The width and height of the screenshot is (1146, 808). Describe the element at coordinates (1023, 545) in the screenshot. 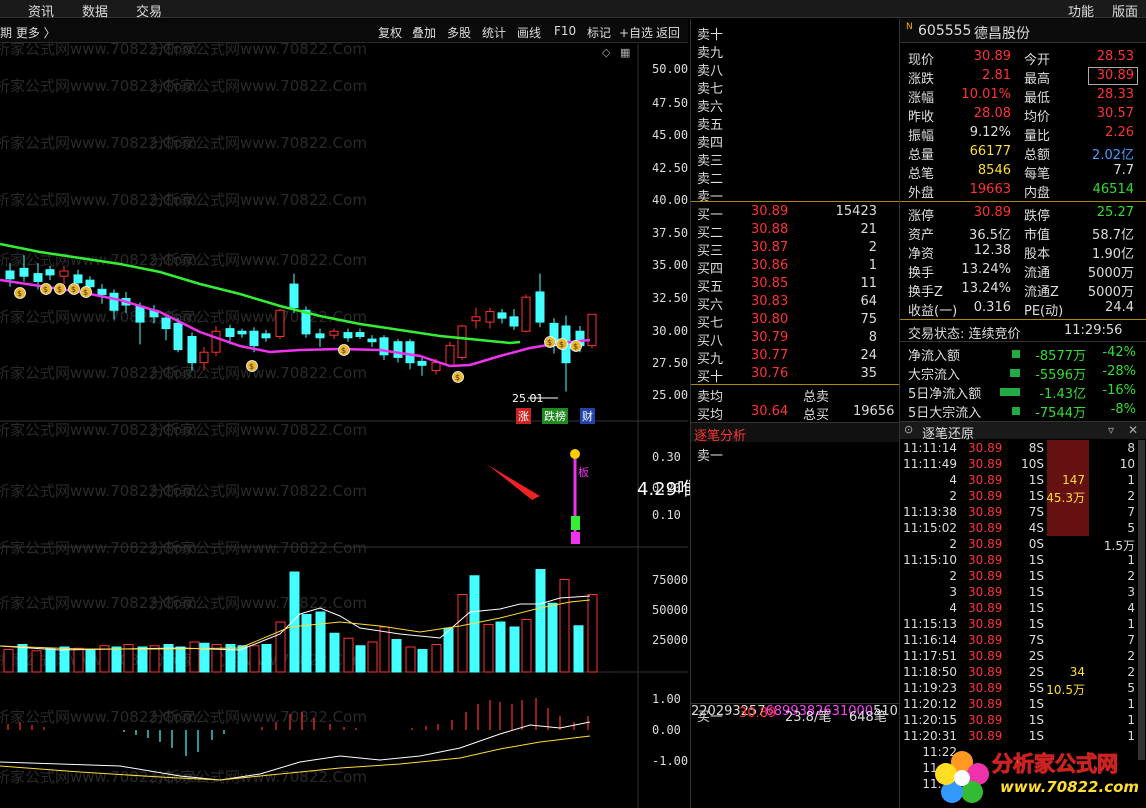

I see `tick-row: 2 30.89 0S 1.5万` at that location.